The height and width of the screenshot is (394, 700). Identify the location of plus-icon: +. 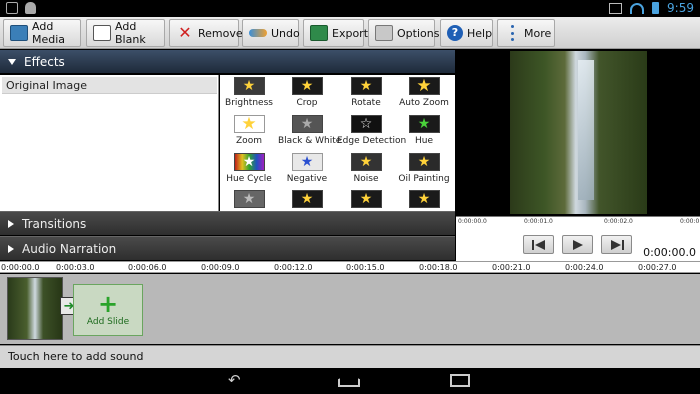
(108, 304).